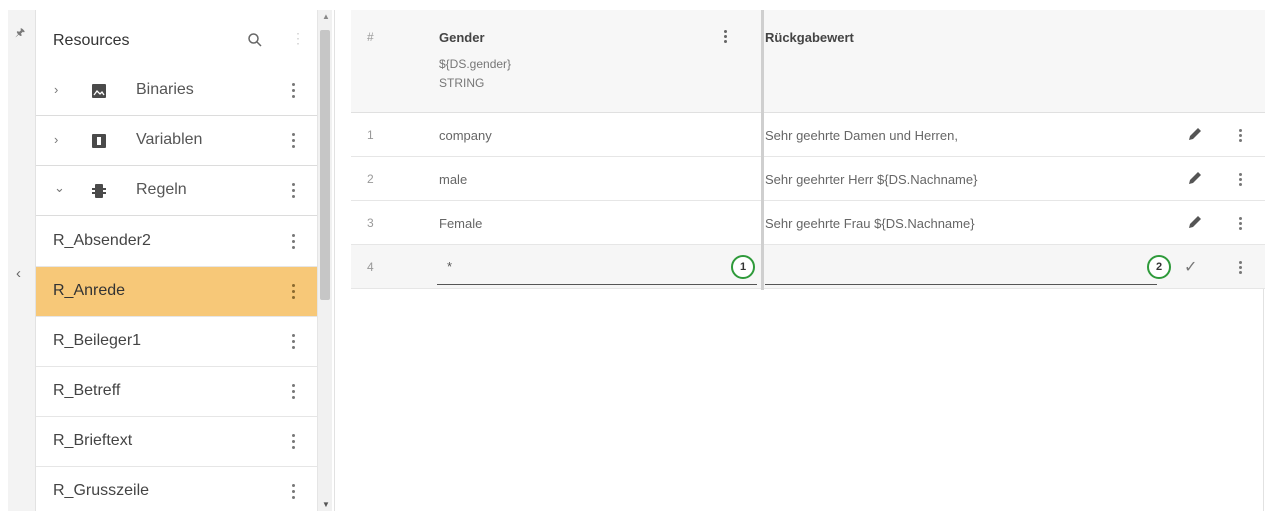 This screenshot has height=511, width=1278. What do you see at coordinates (370, 135) in the screenshot?
I see `row-number: 1` at bounding box center [370, 135].